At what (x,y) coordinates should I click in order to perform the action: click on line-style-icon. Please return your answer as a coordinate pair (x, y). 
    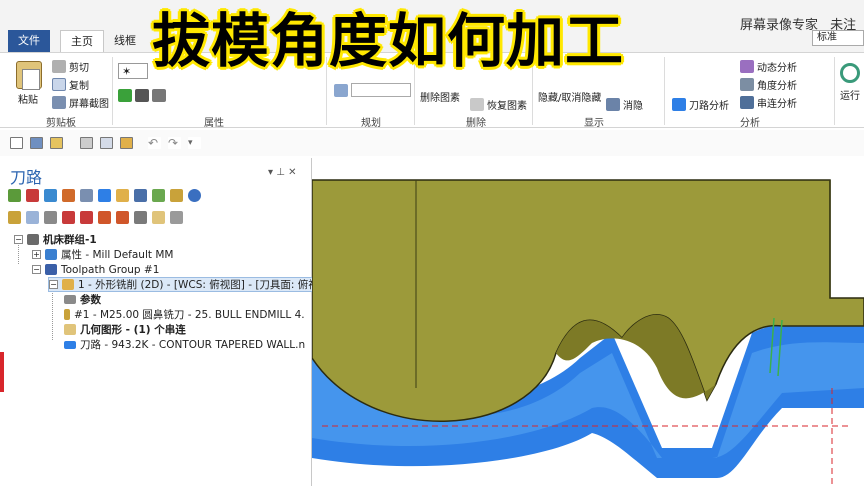
    Looking at the image, I should click on (142, 95).